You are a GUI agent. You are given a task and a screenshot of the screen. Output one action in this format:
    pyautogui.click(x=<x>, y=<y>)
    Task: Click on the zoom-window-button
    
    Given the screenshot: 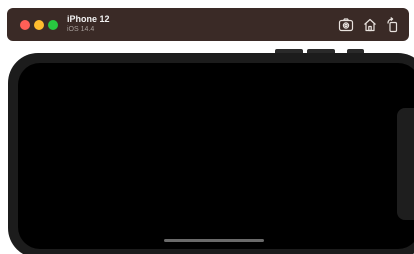 What is the action you would take?
    pyautogui.click(x=53, y=25)
    